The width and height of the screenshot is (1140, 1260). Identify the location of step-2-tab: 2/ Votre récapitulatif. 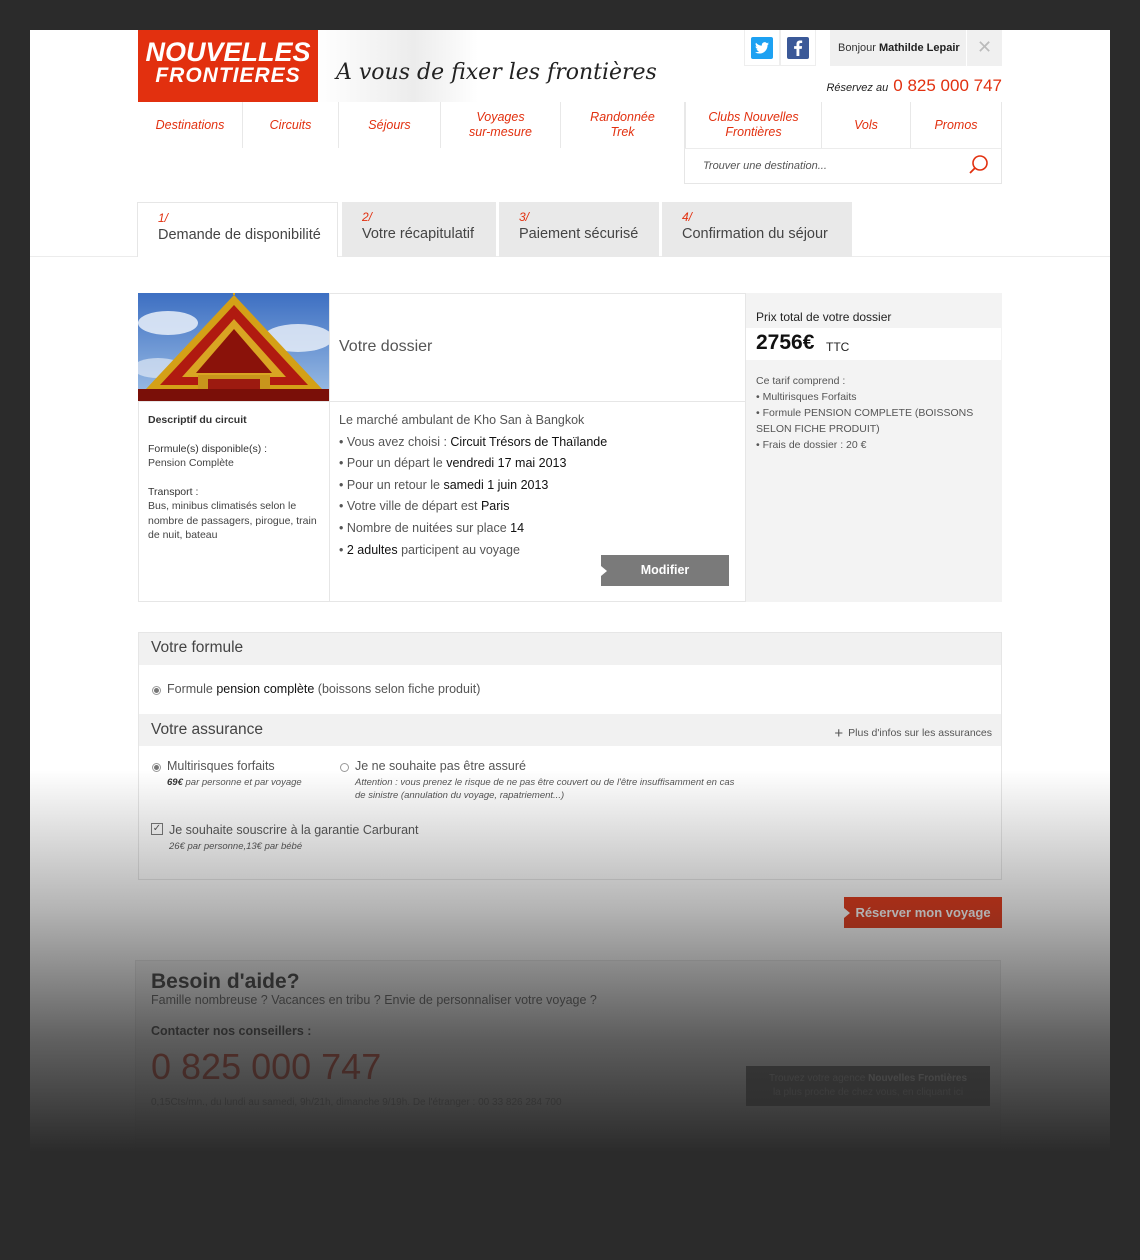
(419, 229).